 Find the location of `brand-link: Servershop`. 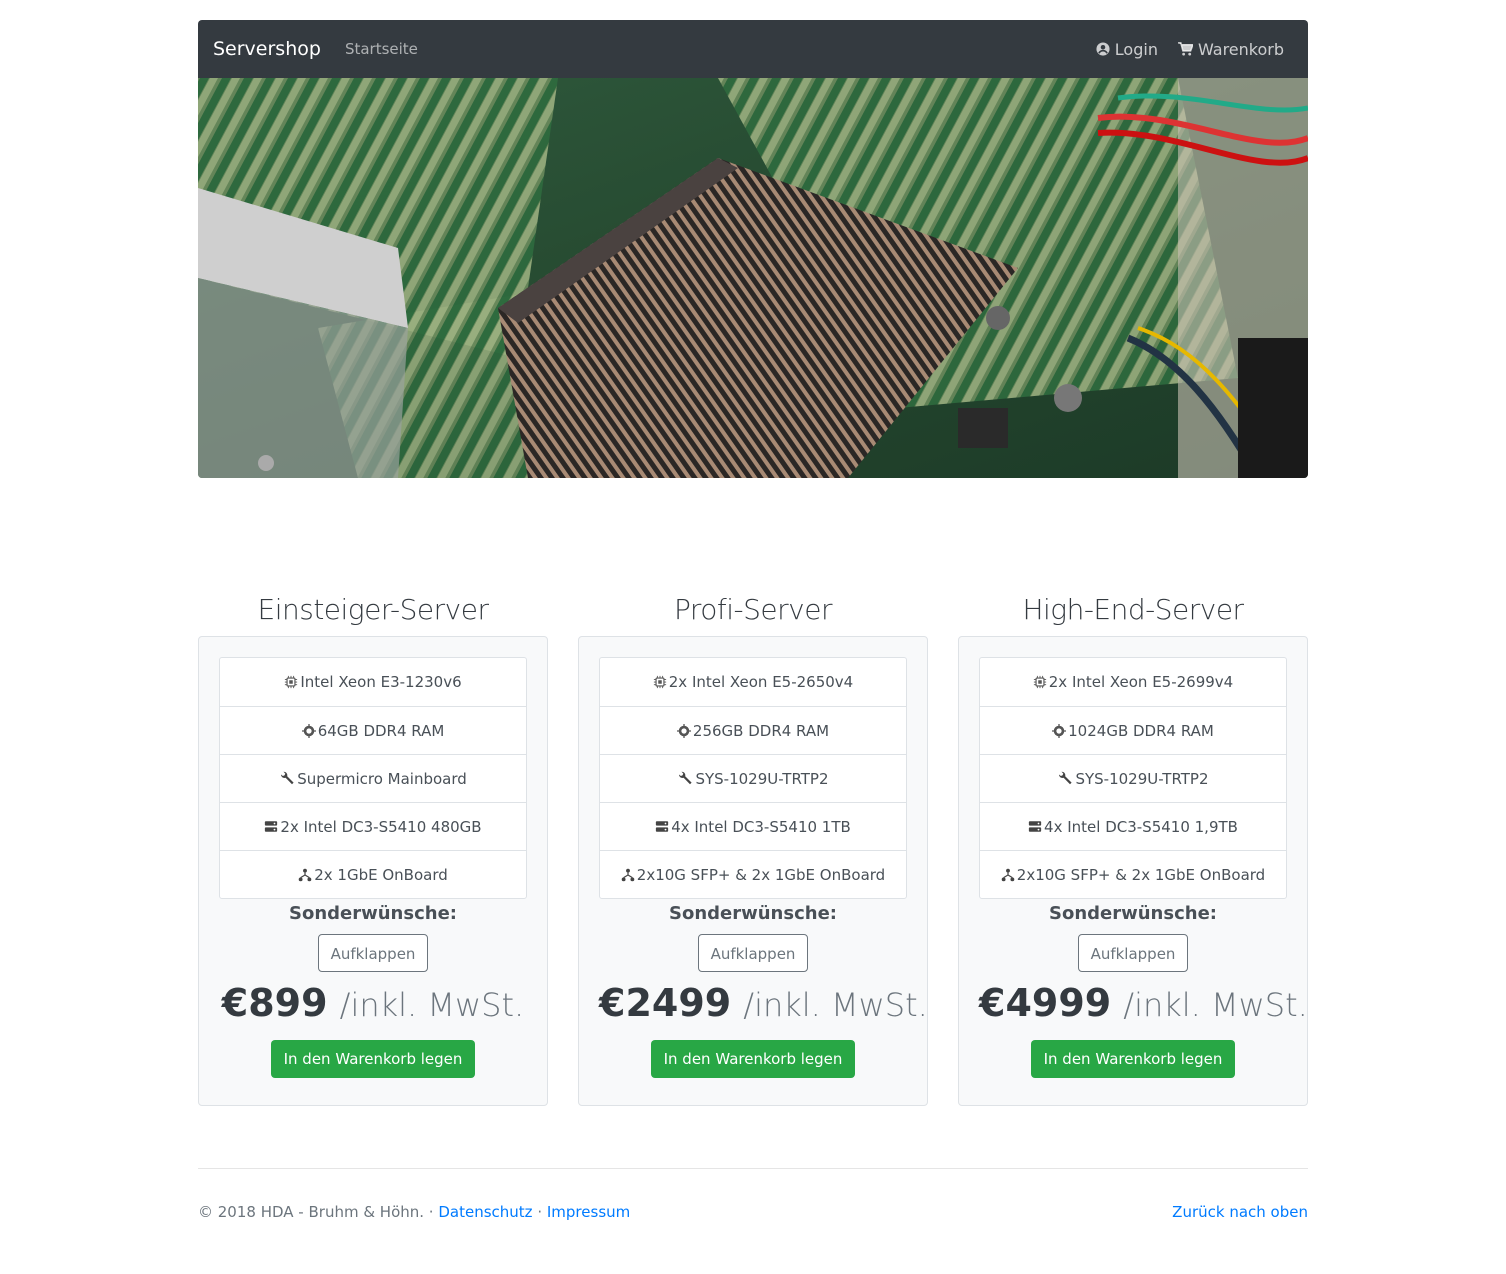

brand-link: Servershop is located at coordinates (267, 49).